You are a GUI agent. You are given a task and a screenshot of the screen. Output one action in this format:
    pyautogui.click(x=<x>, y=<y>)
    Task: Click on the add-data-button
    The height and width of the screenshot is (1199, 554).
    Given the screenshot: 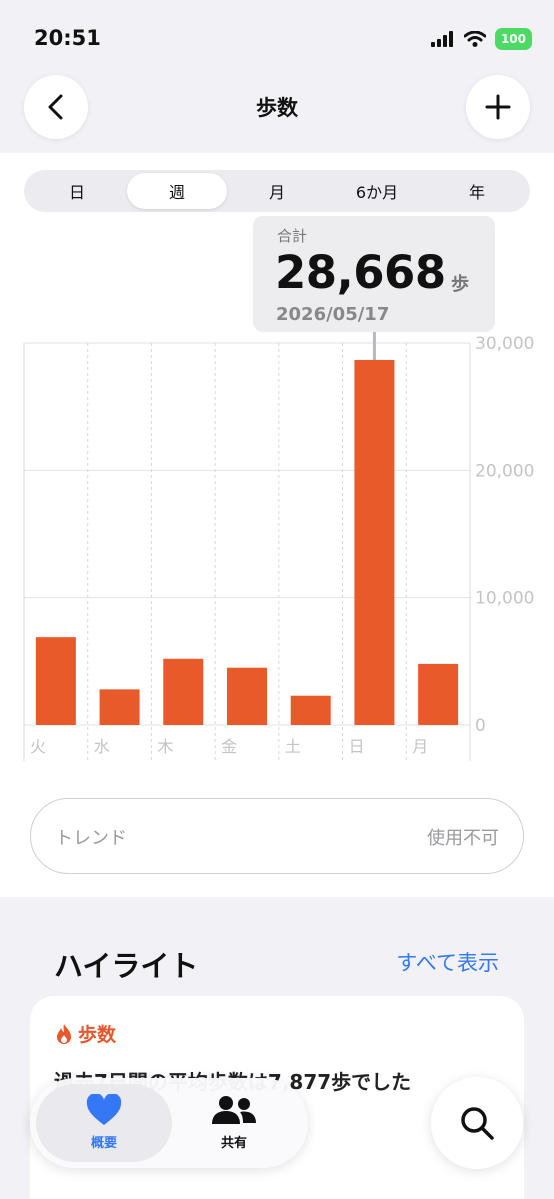 What is the action you would take?
    pyautogui.click(x=498, y=107)
    